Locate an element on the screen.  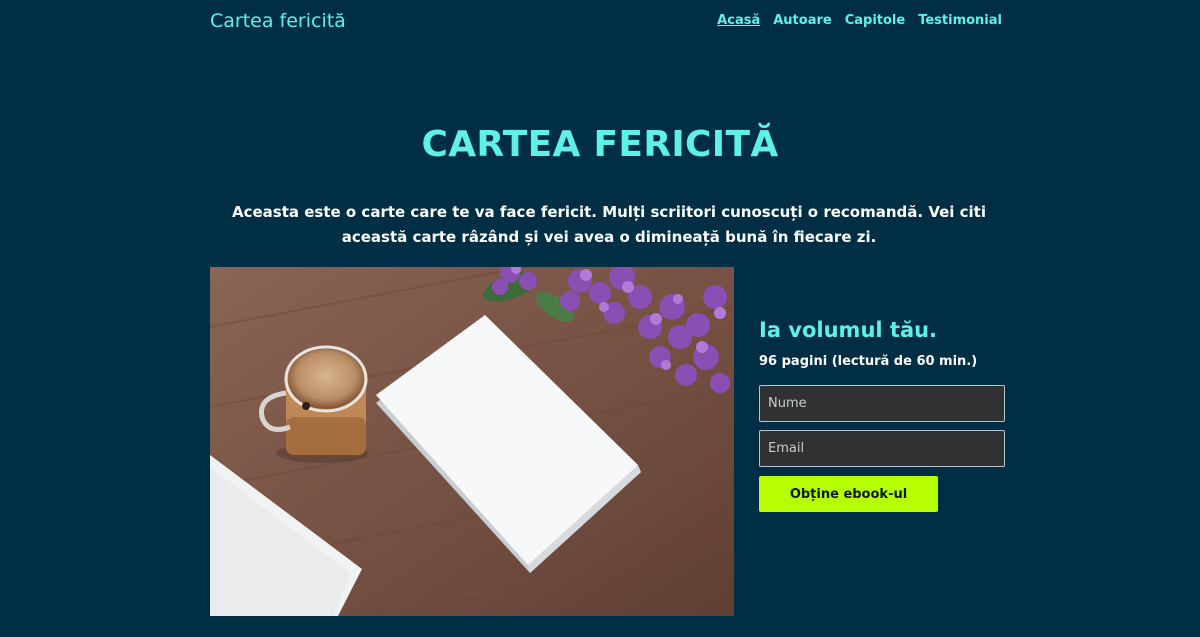
book-length-info: 96 pagini (lectură de 60 min.) is located at coordinates (868, 361).